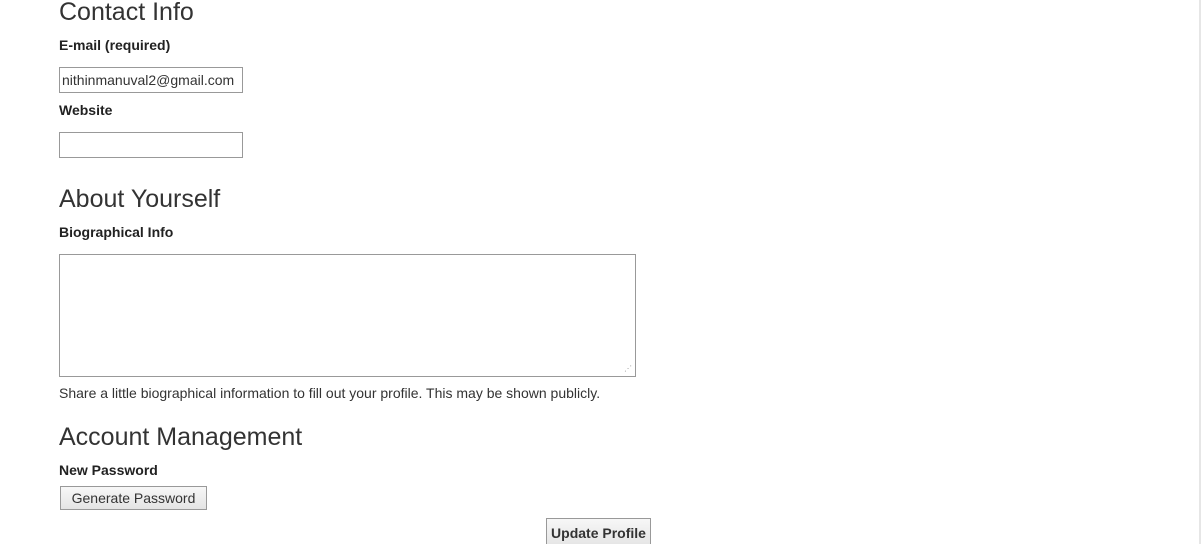 This screenshot has width=1201, height=544. I want to click on email-label: E-mail (required), so click(115, 45).